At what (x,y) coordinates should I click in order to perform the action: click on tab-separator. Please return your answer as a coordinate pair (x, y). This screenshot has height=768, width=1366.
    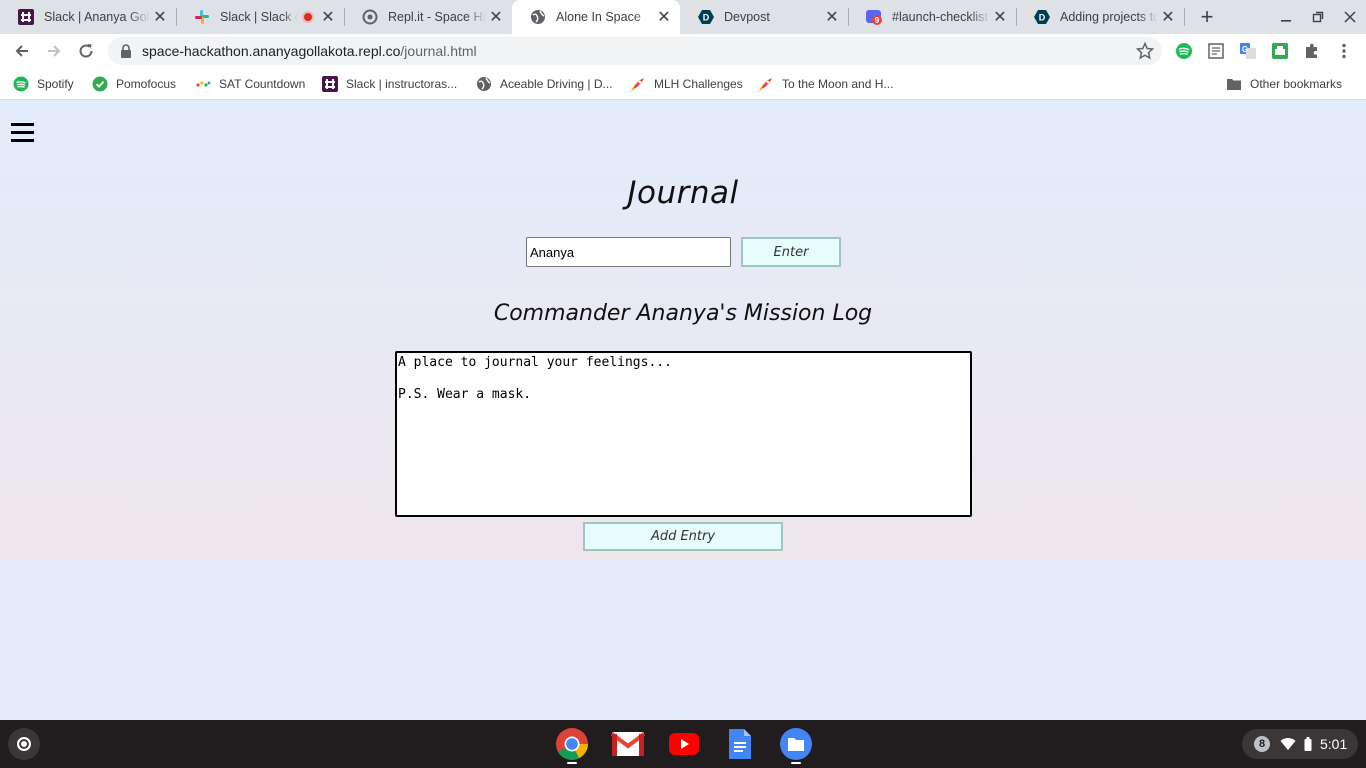
    Looking at the image, I should click on (1184, 17).